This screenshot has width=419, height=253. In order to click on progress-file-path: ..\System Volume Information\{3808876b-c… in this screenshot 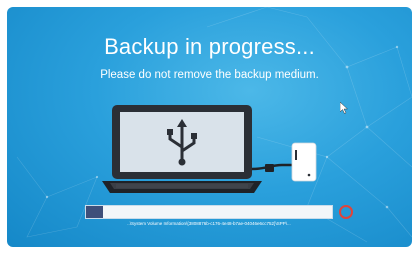, I will do `click(209, 223)`.